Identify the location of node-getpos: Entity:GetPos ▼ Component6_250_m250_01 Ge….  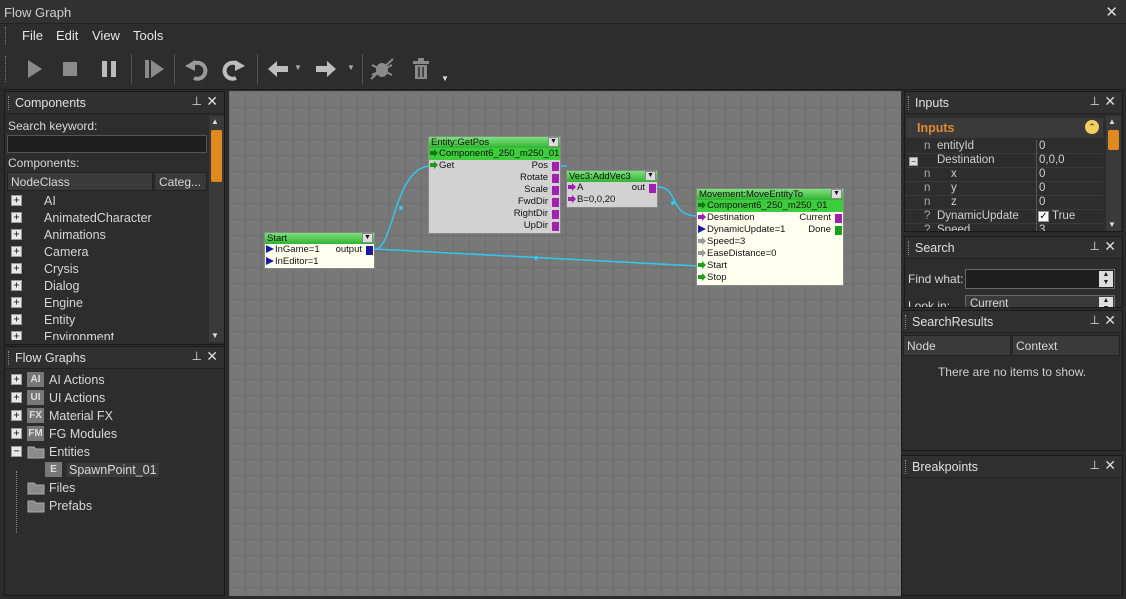
(494, 185).